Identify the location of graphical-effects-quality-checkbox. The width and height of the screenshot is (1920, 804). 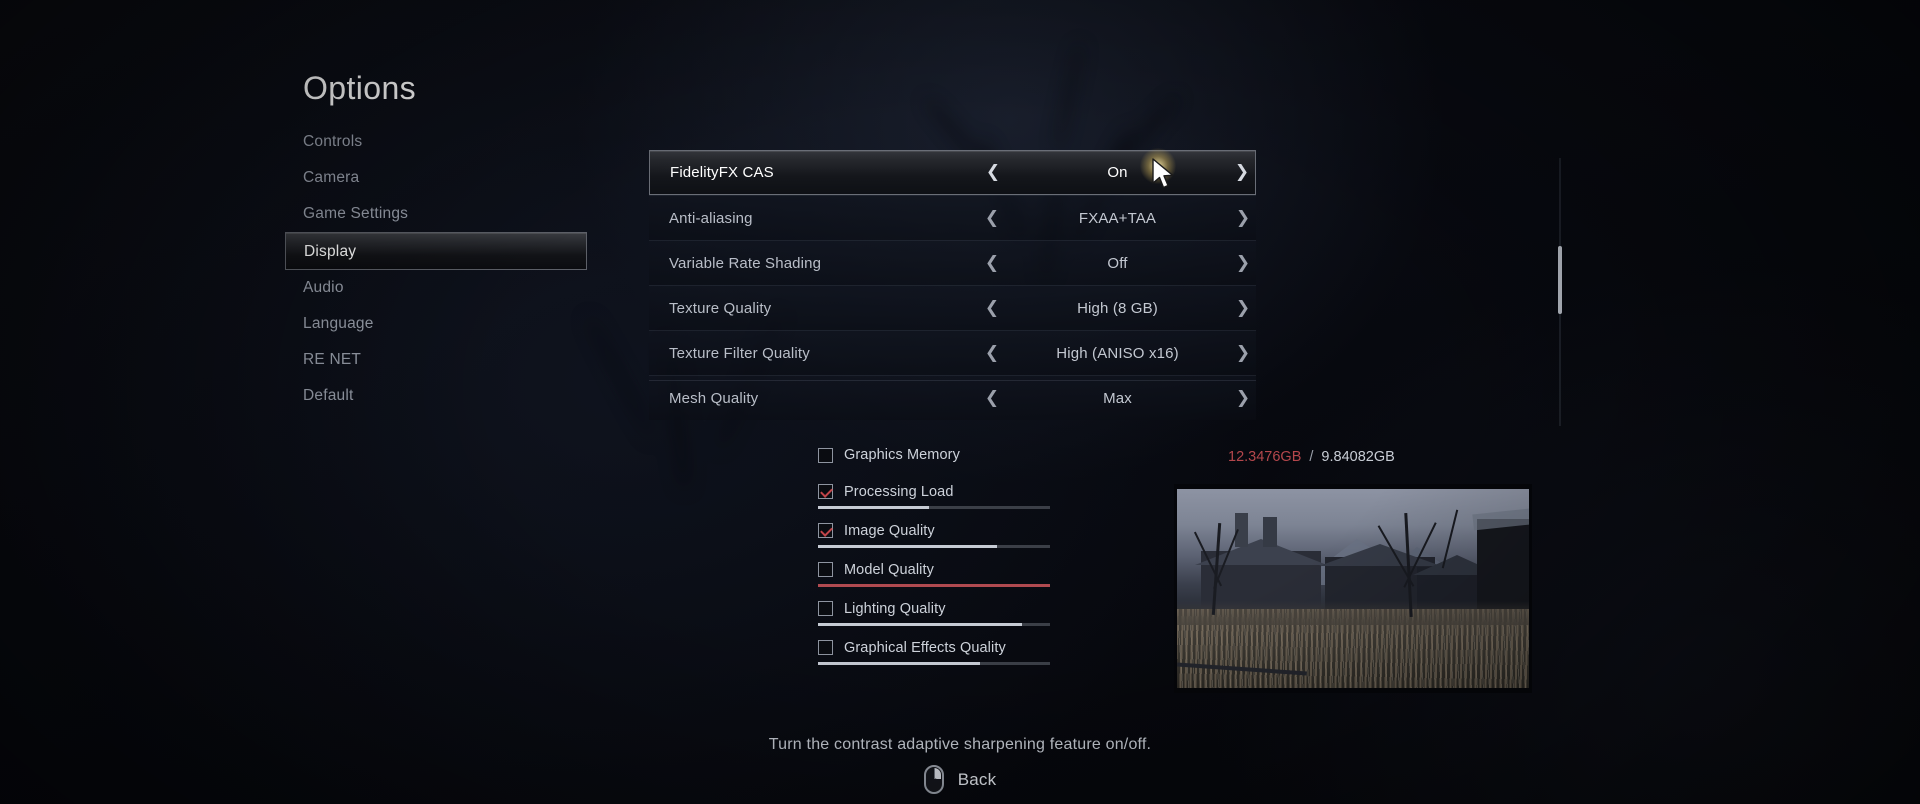
(825, 647).